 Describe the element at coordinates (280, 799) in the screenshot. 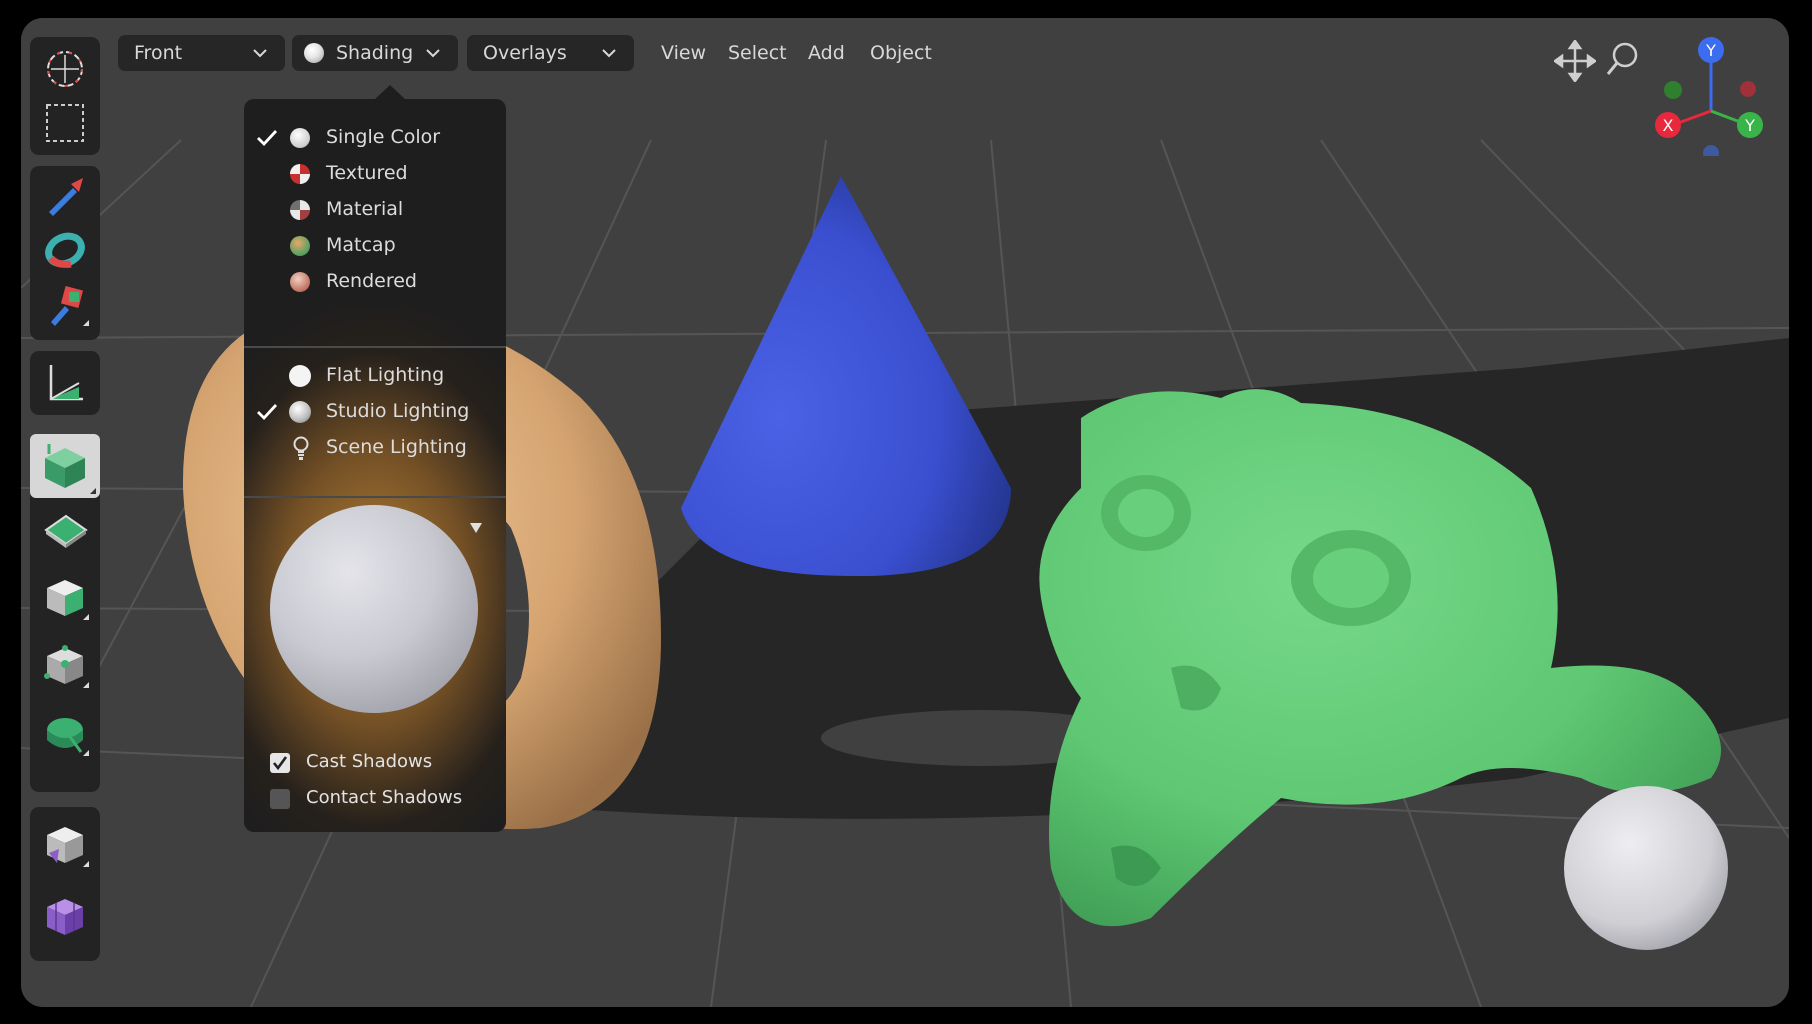

I see `contact-shadows-checkbox` at that location.